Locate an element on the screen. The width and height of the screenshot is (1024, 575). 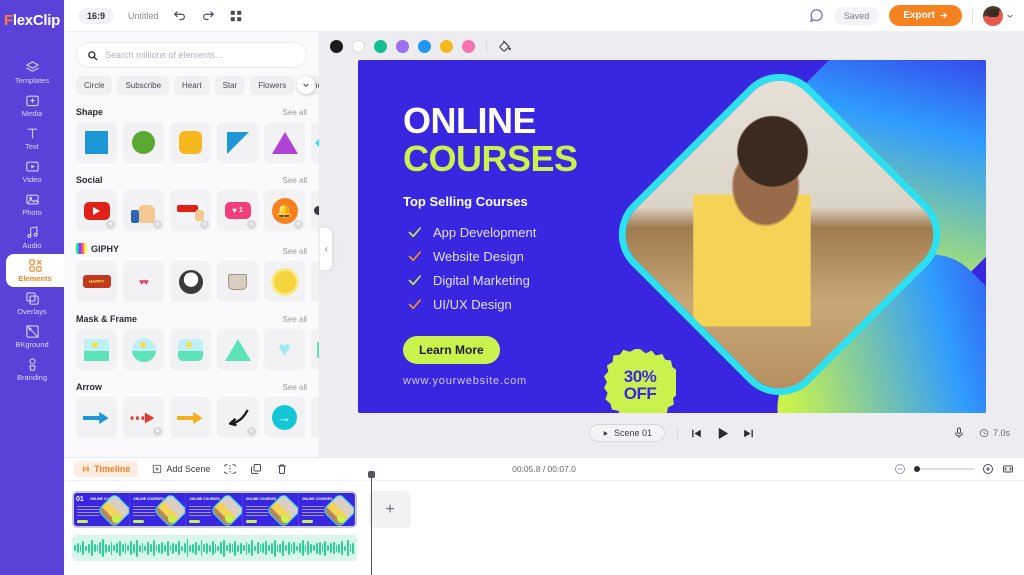
playhead is located at coordinates (371, 523).